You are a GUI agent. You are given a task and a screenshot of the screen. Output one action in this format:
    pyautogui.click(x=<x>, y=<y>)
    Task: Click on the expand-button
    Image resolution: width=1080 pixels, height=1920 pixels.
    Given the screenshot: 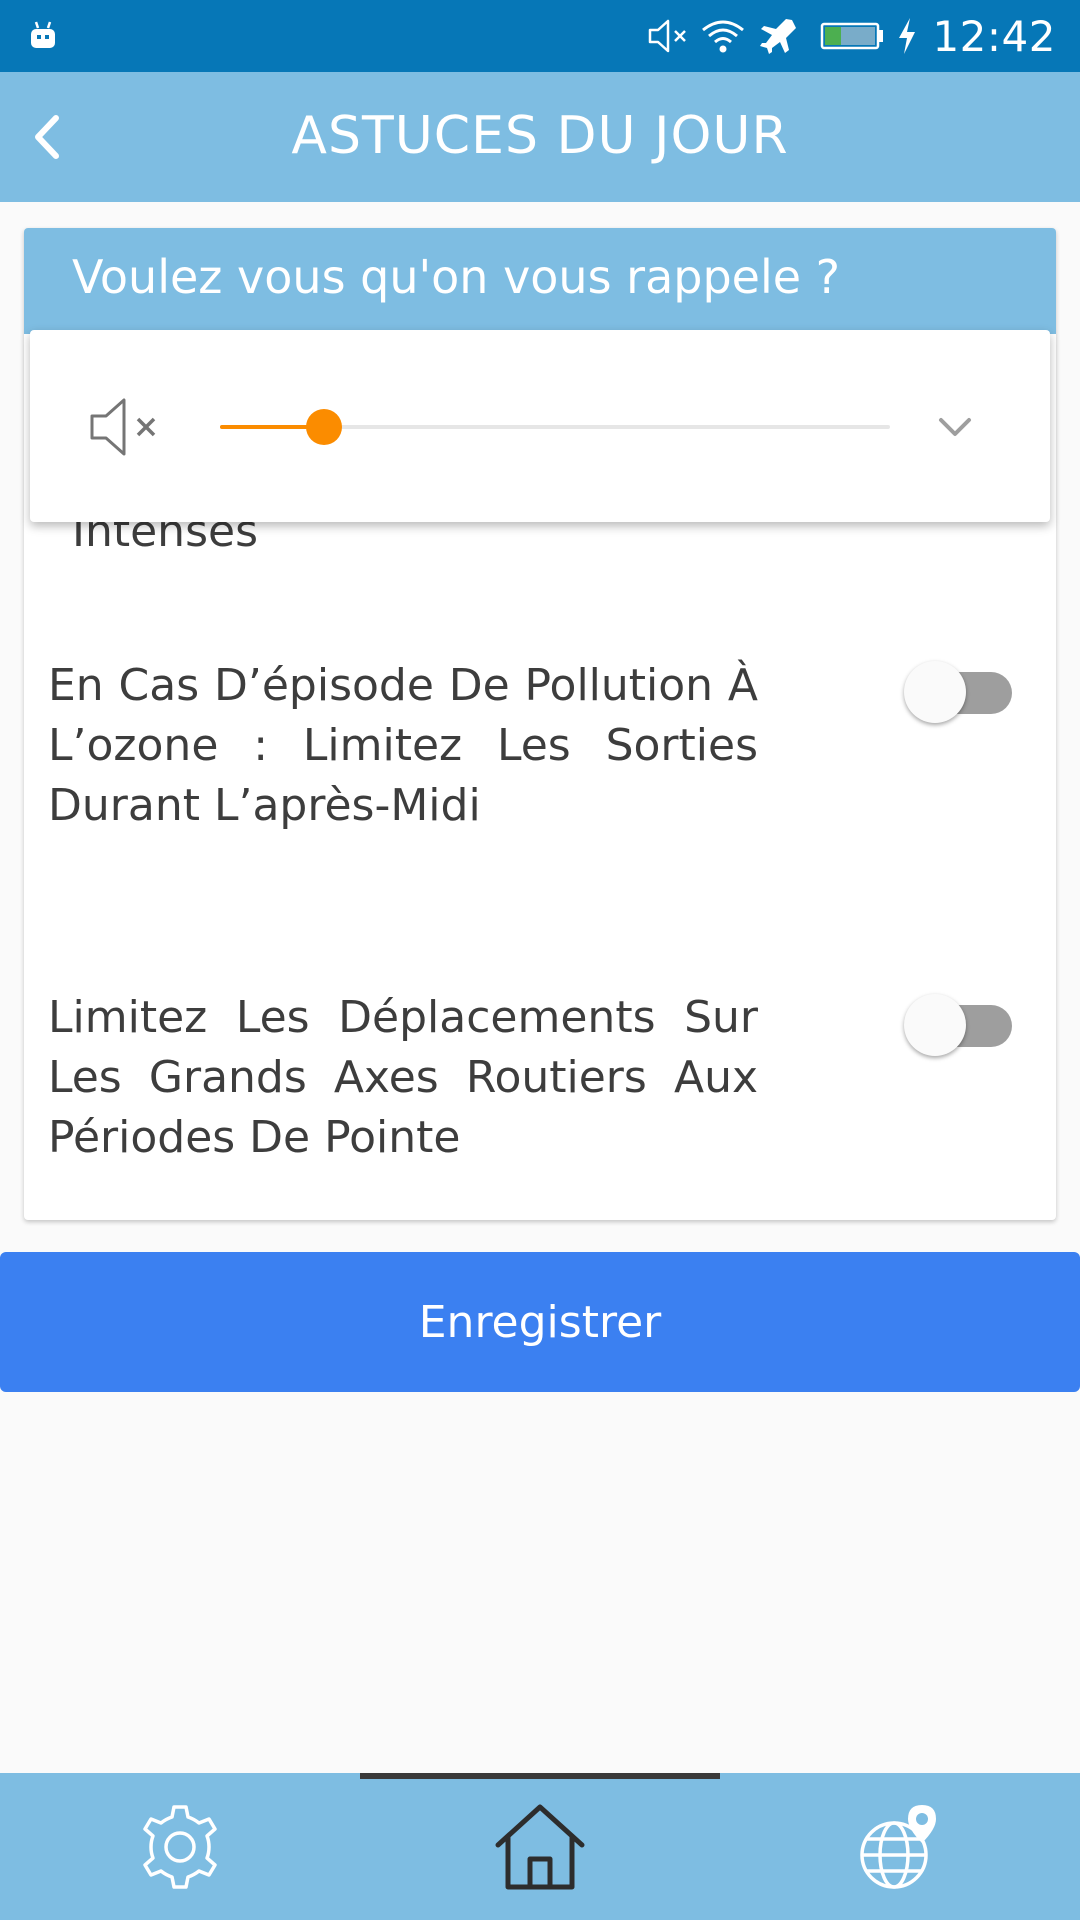 What is the action you would take?
    pyautogui.click(x=955, y=427)
    